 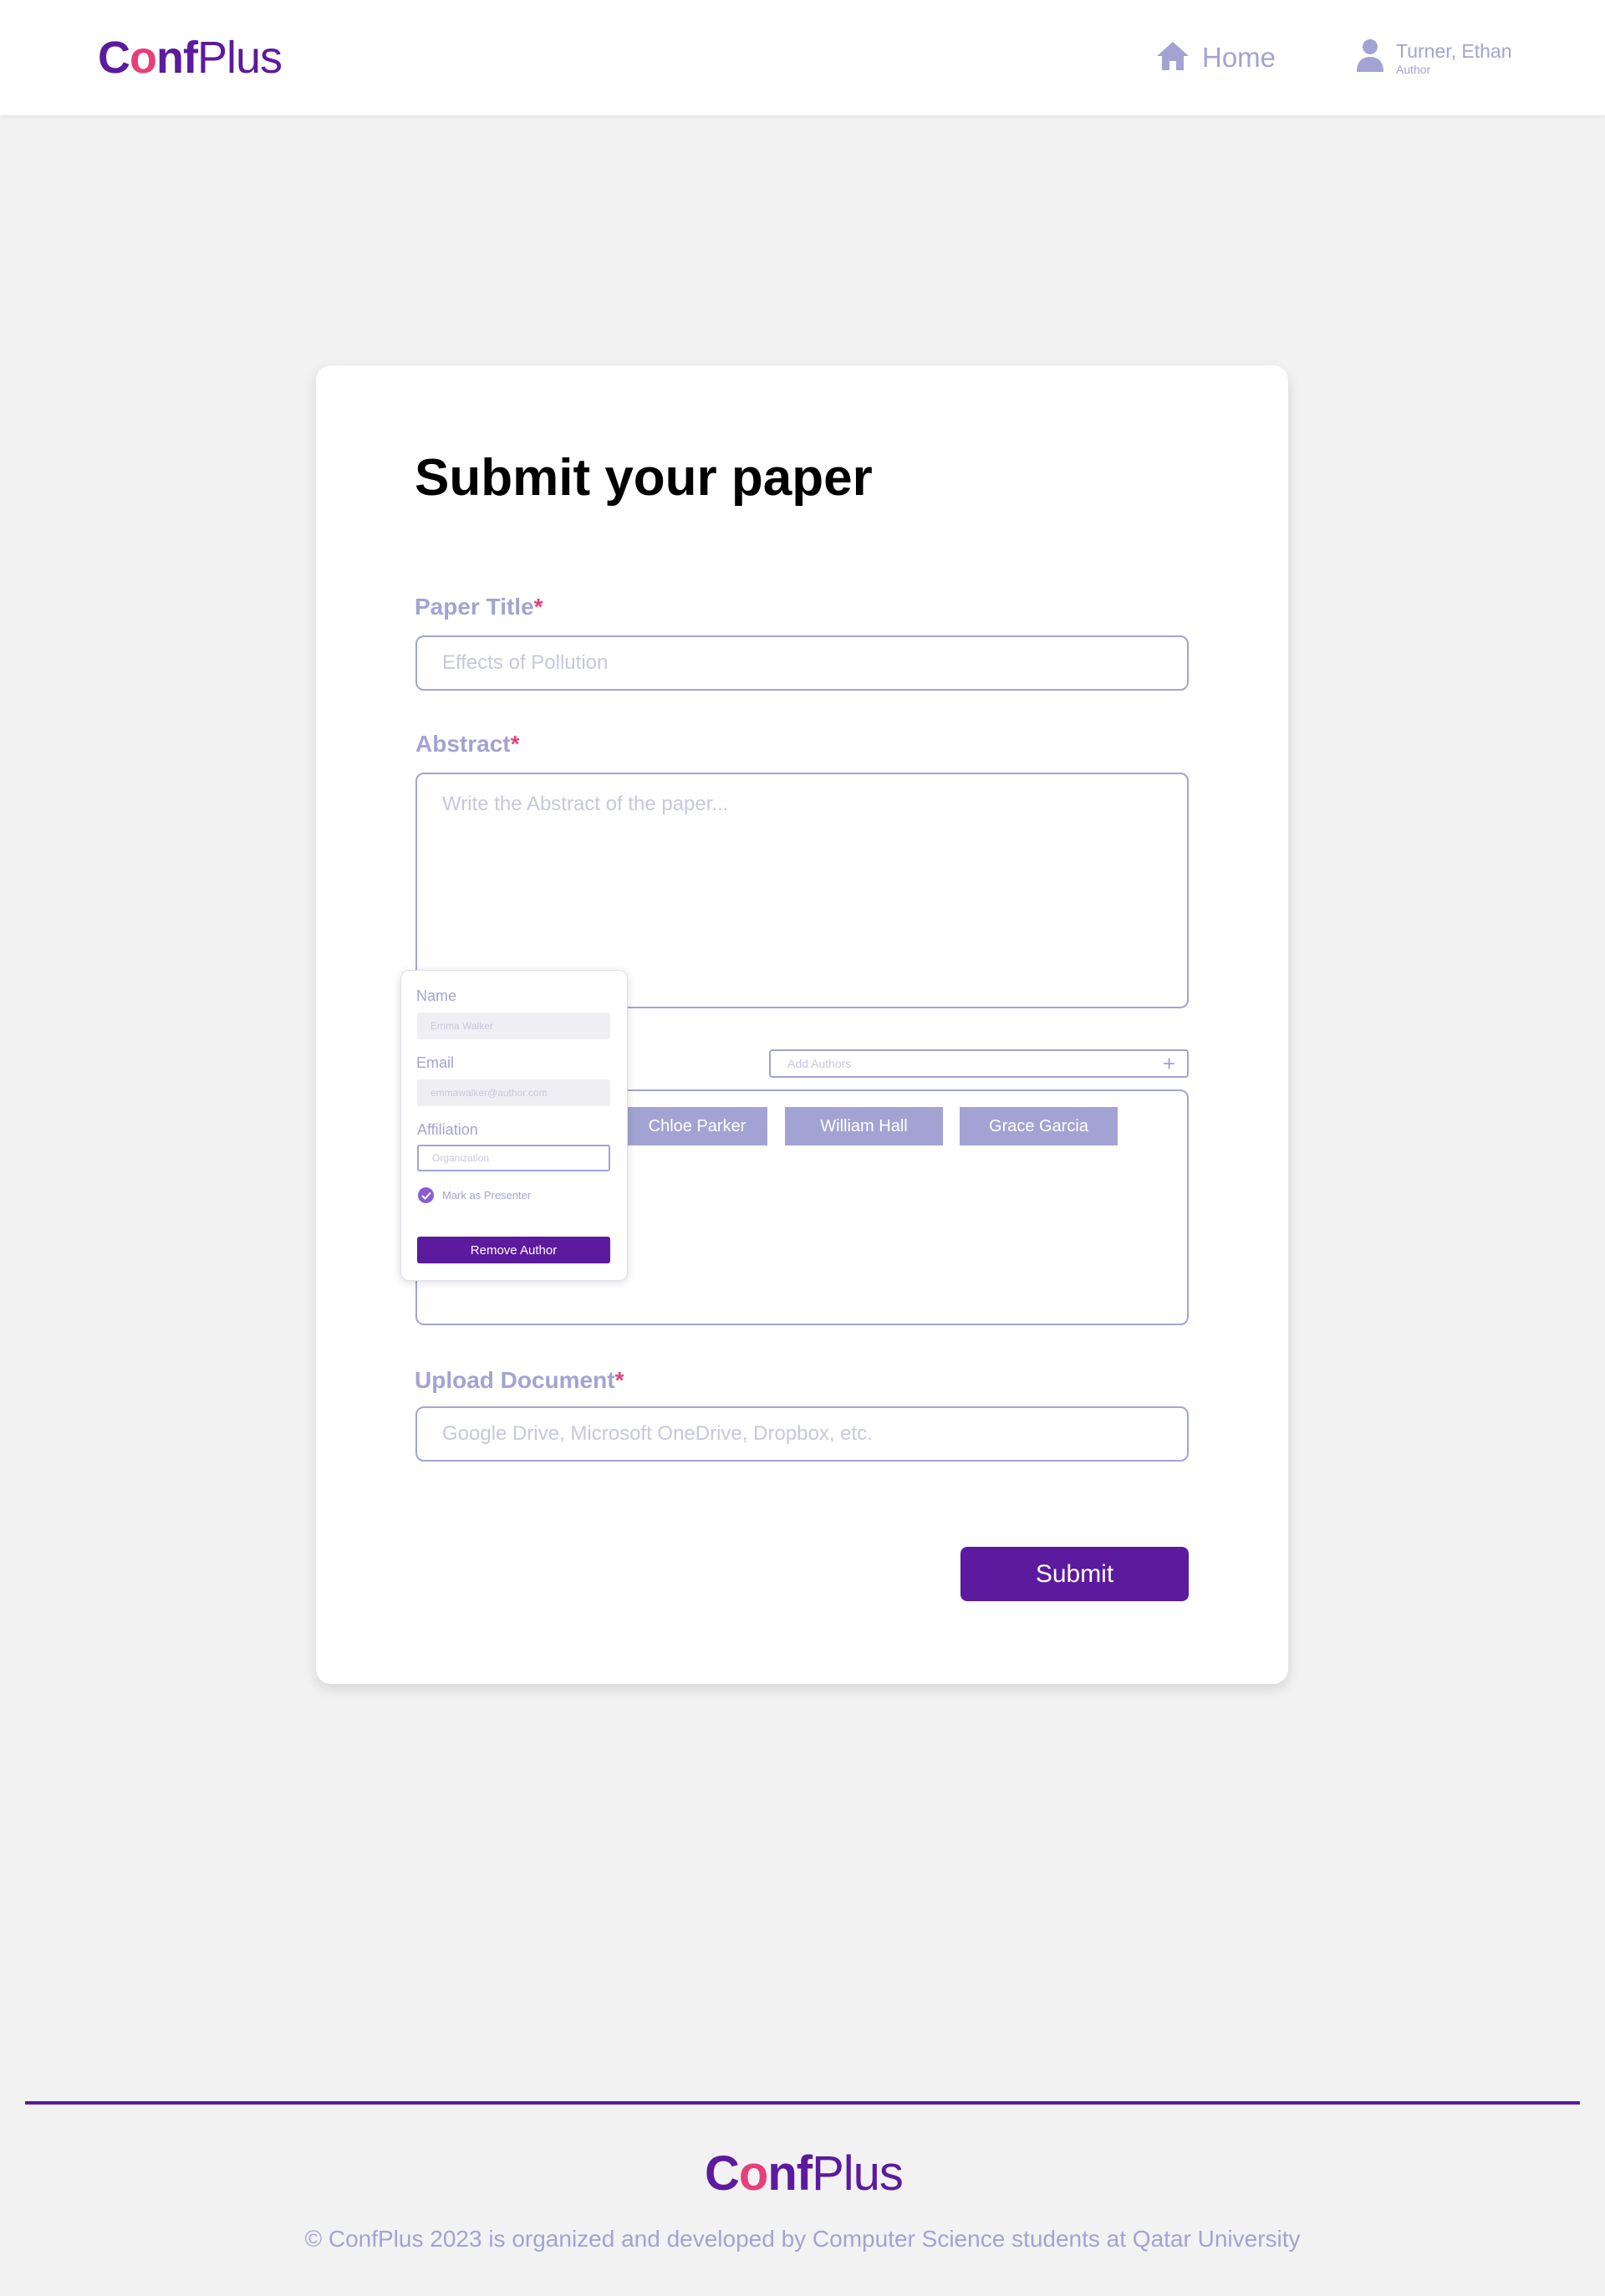 I want to click on author-chip: William Hall, so click(x=864, y=1126).